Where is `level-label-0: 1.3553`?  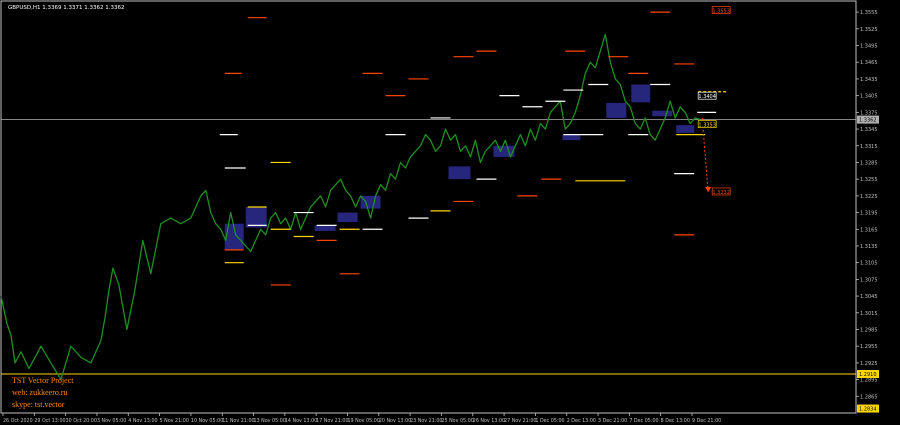 level-label-0: 1.3553 is located at coordinates (721, 10).